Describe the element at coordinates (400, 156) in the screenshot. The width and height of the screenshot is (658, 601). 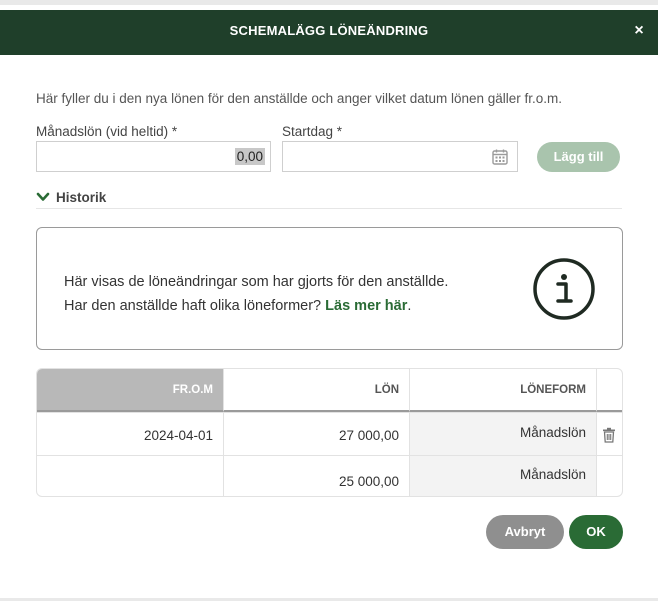
I see `start-date-input` at that location.